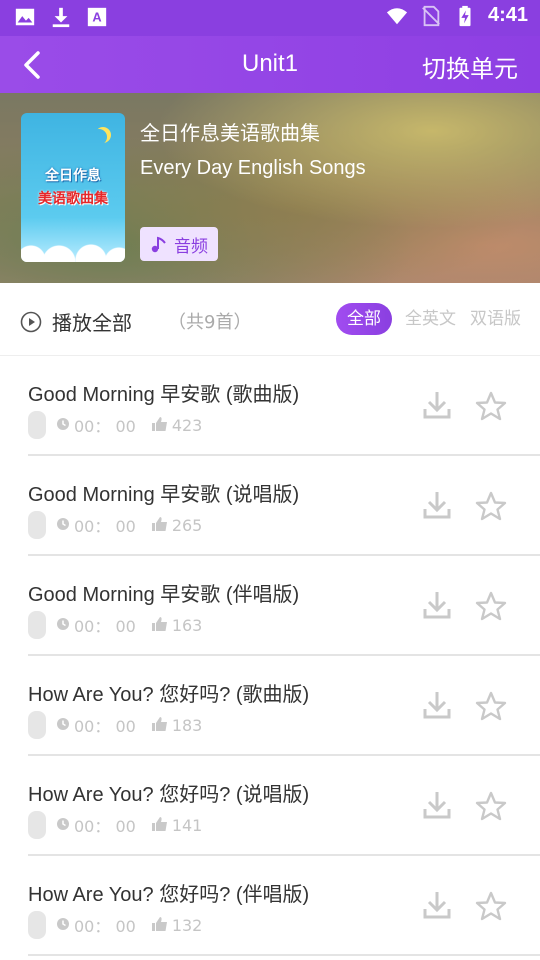  I want to click on audio-tag: 音频, so click(179, 244).